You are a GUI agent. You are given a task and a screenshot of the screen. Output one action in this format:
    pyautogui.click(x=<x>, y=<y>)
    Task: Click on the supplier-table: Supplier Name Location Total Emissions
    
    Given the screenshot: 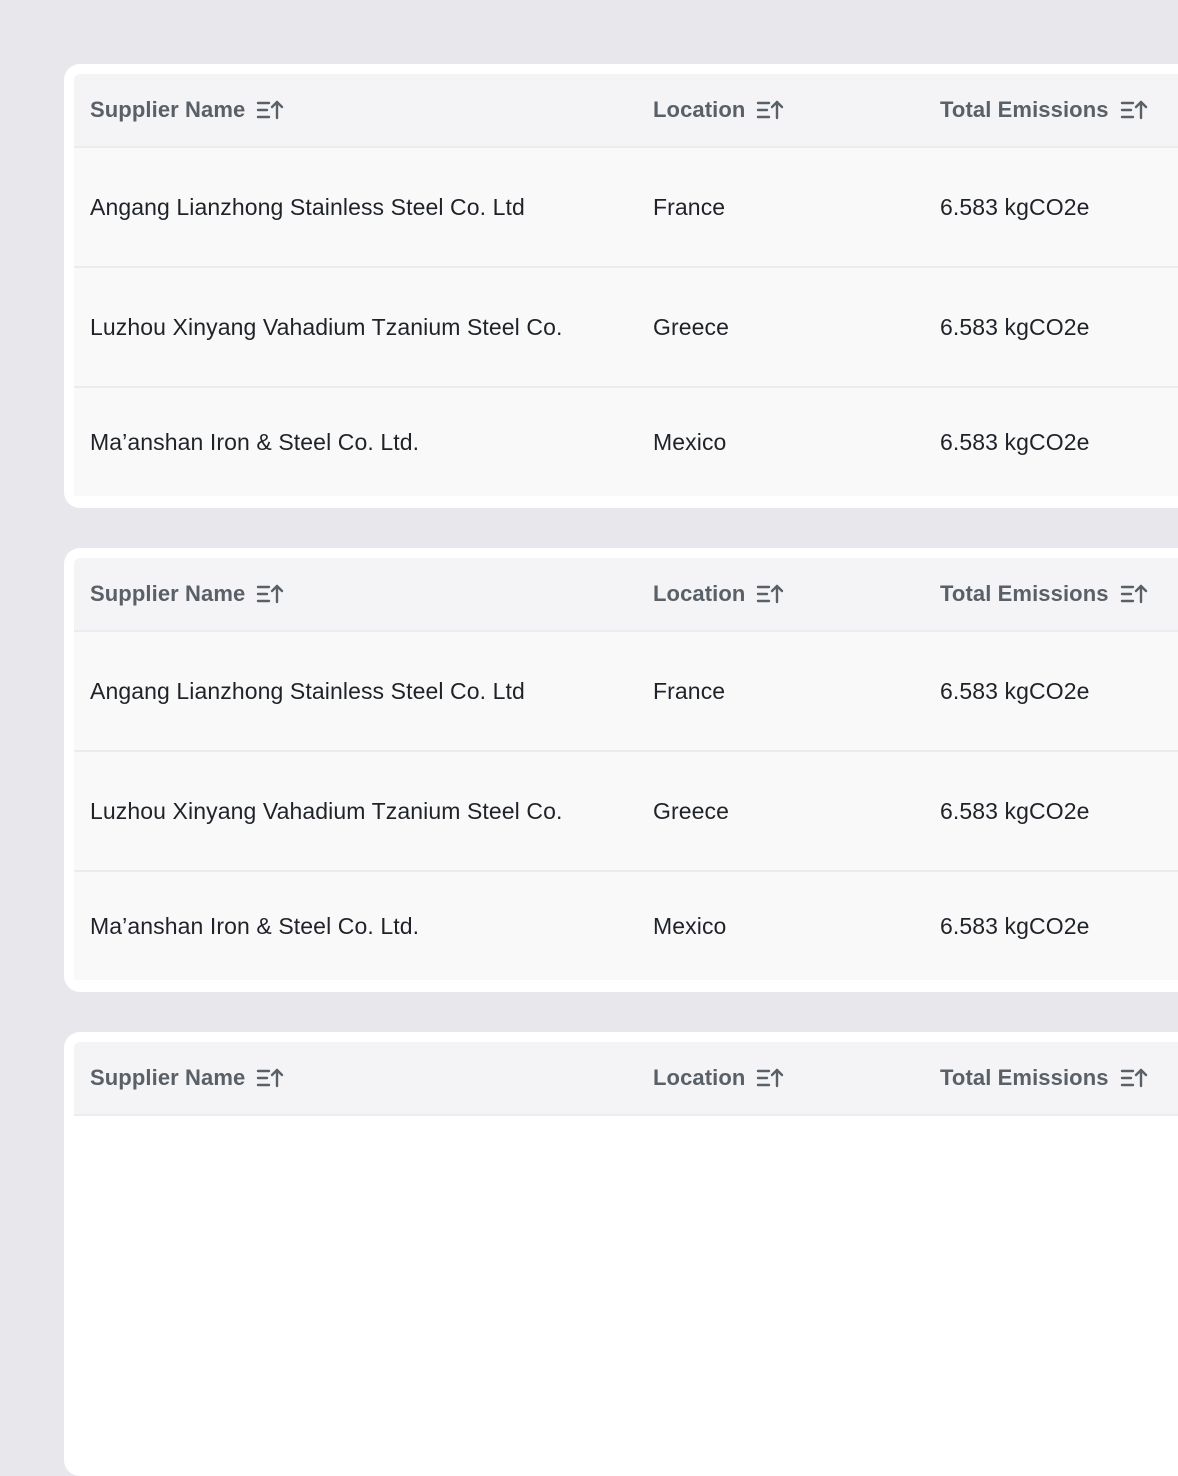 What is the action you would take?
    pyautogui.click(x=626, y=1079)
    